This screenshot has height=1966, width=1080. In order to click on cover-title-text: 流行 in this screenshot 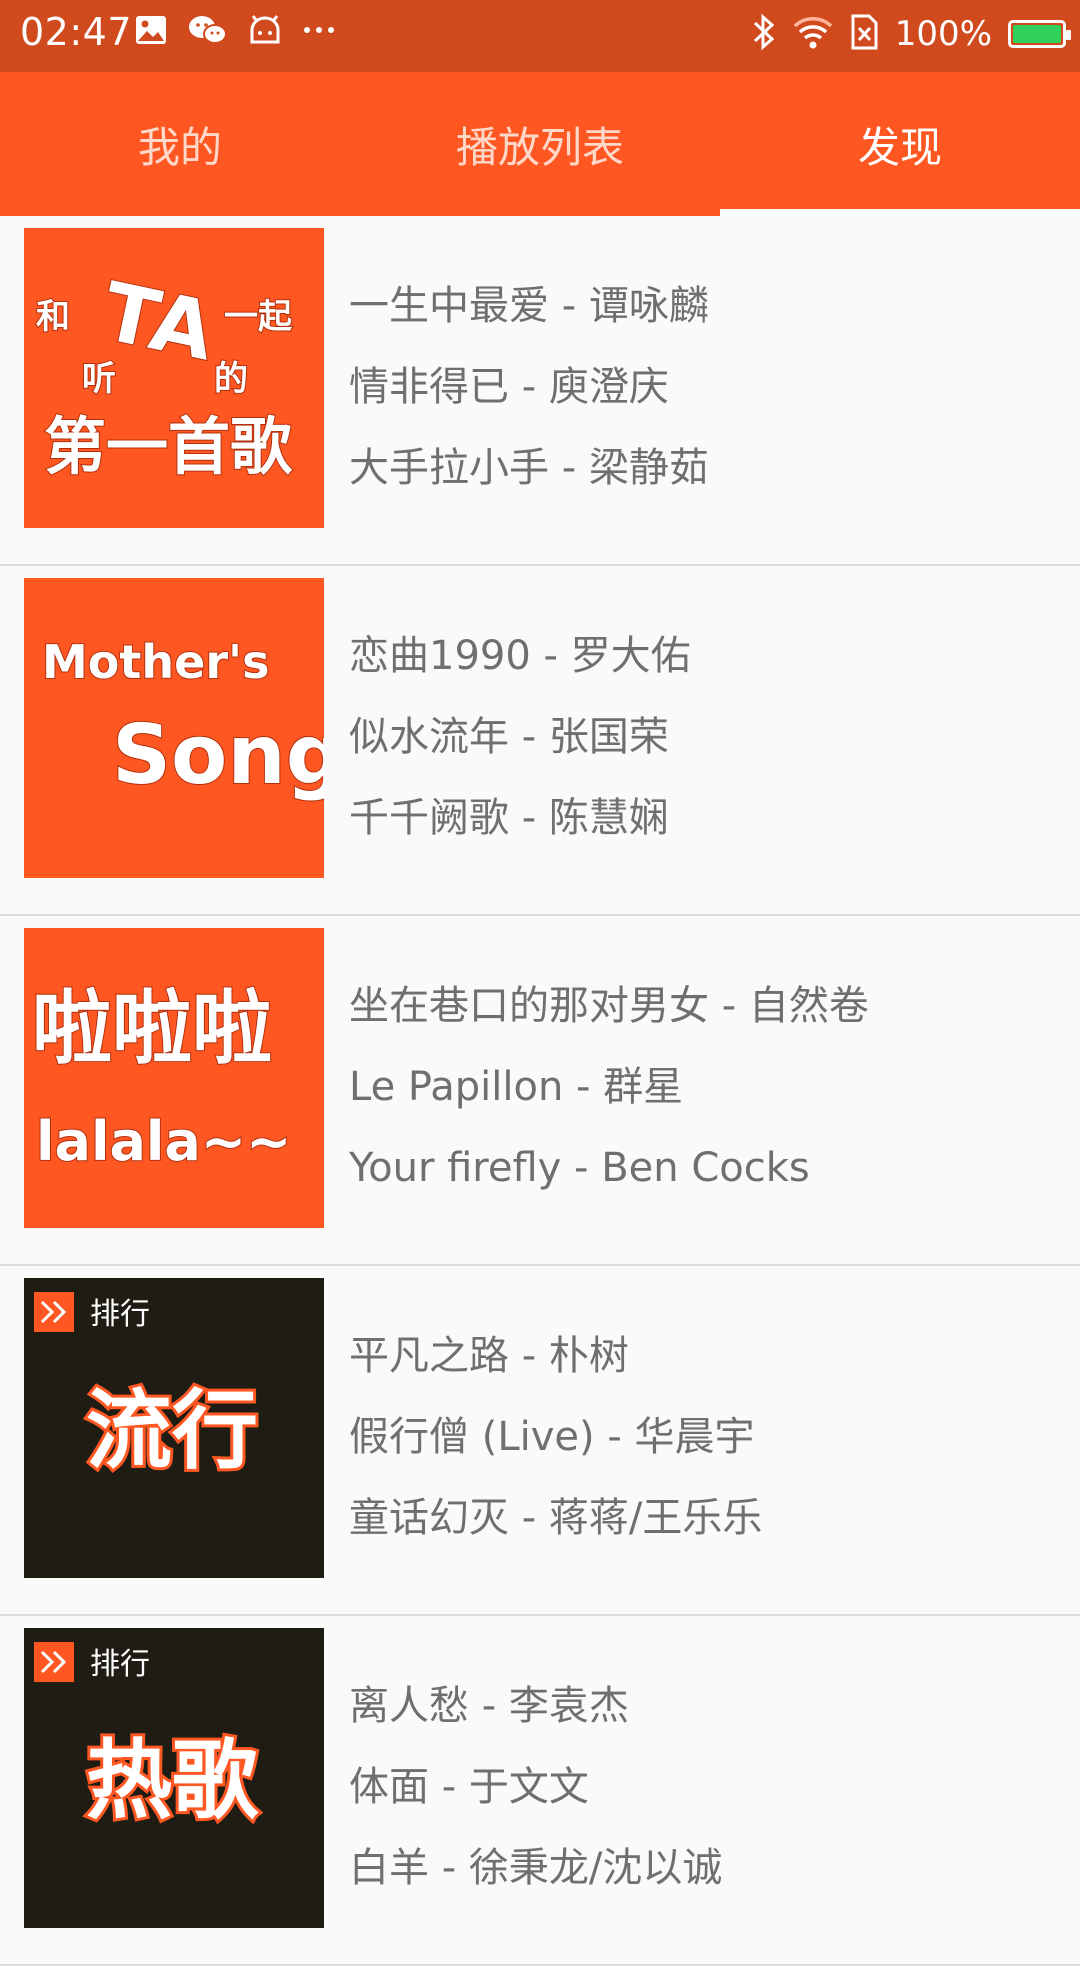, I will do `click(172, 1431)`.